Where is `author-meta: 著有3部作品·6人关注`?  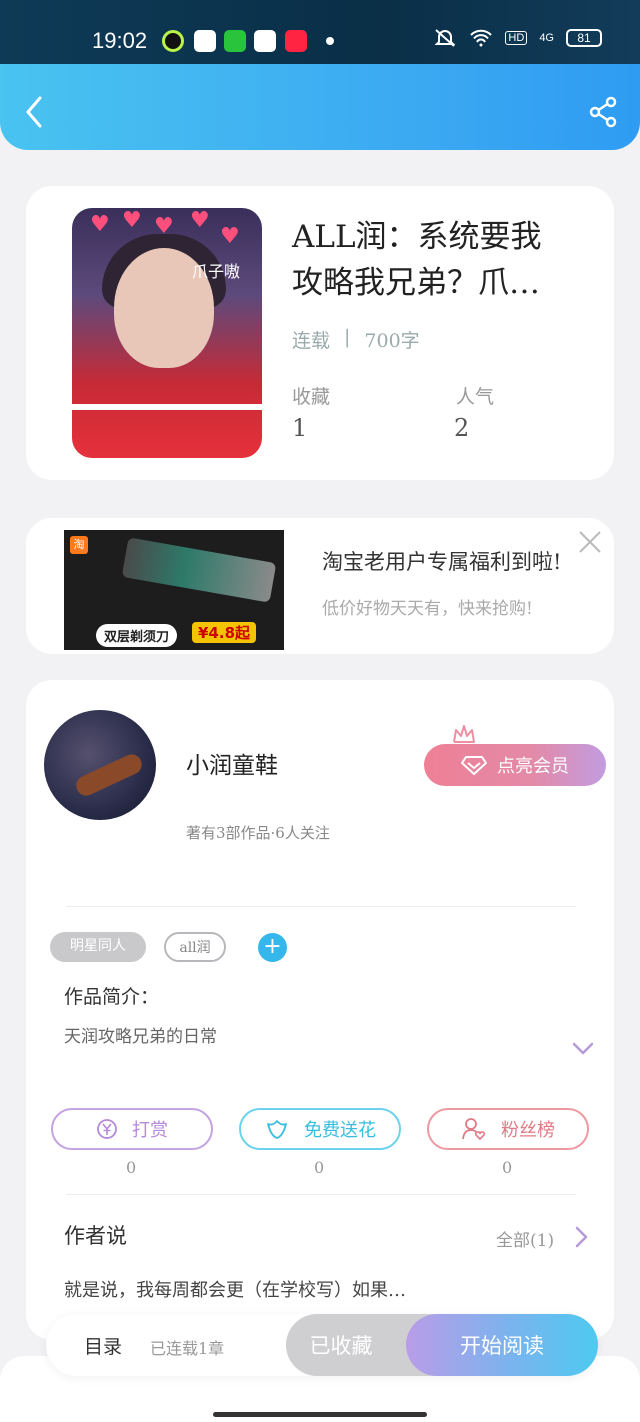
author-meta: 著有3部作品·6人关注 is located at coordinates (258, 833).